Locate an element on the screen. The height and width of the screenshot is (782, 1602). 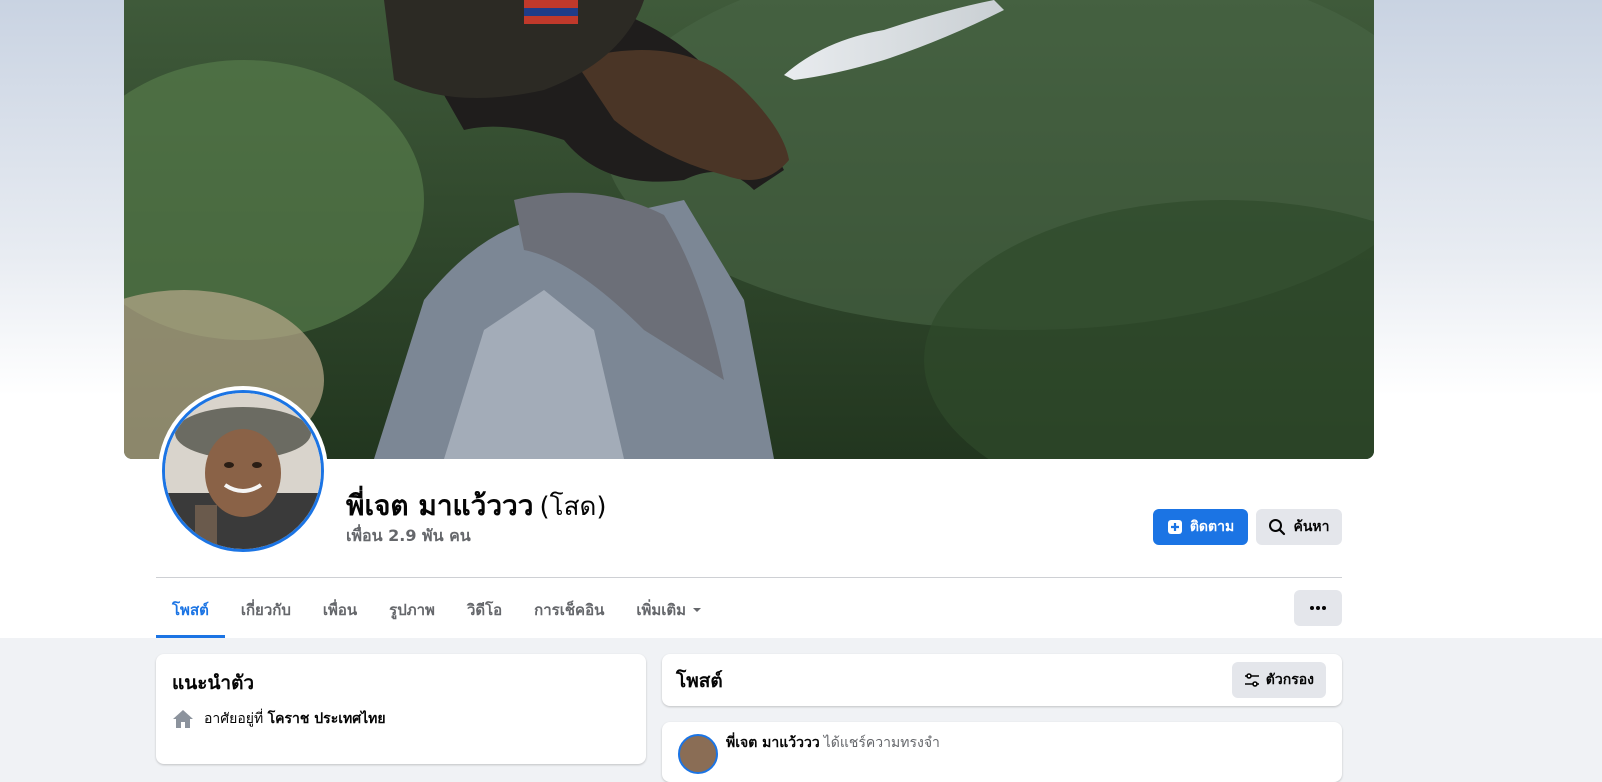
lives-in-row: อาศัยอยู่ที่ โคราช ประเทศไทย is located at coordinates (279, 719).